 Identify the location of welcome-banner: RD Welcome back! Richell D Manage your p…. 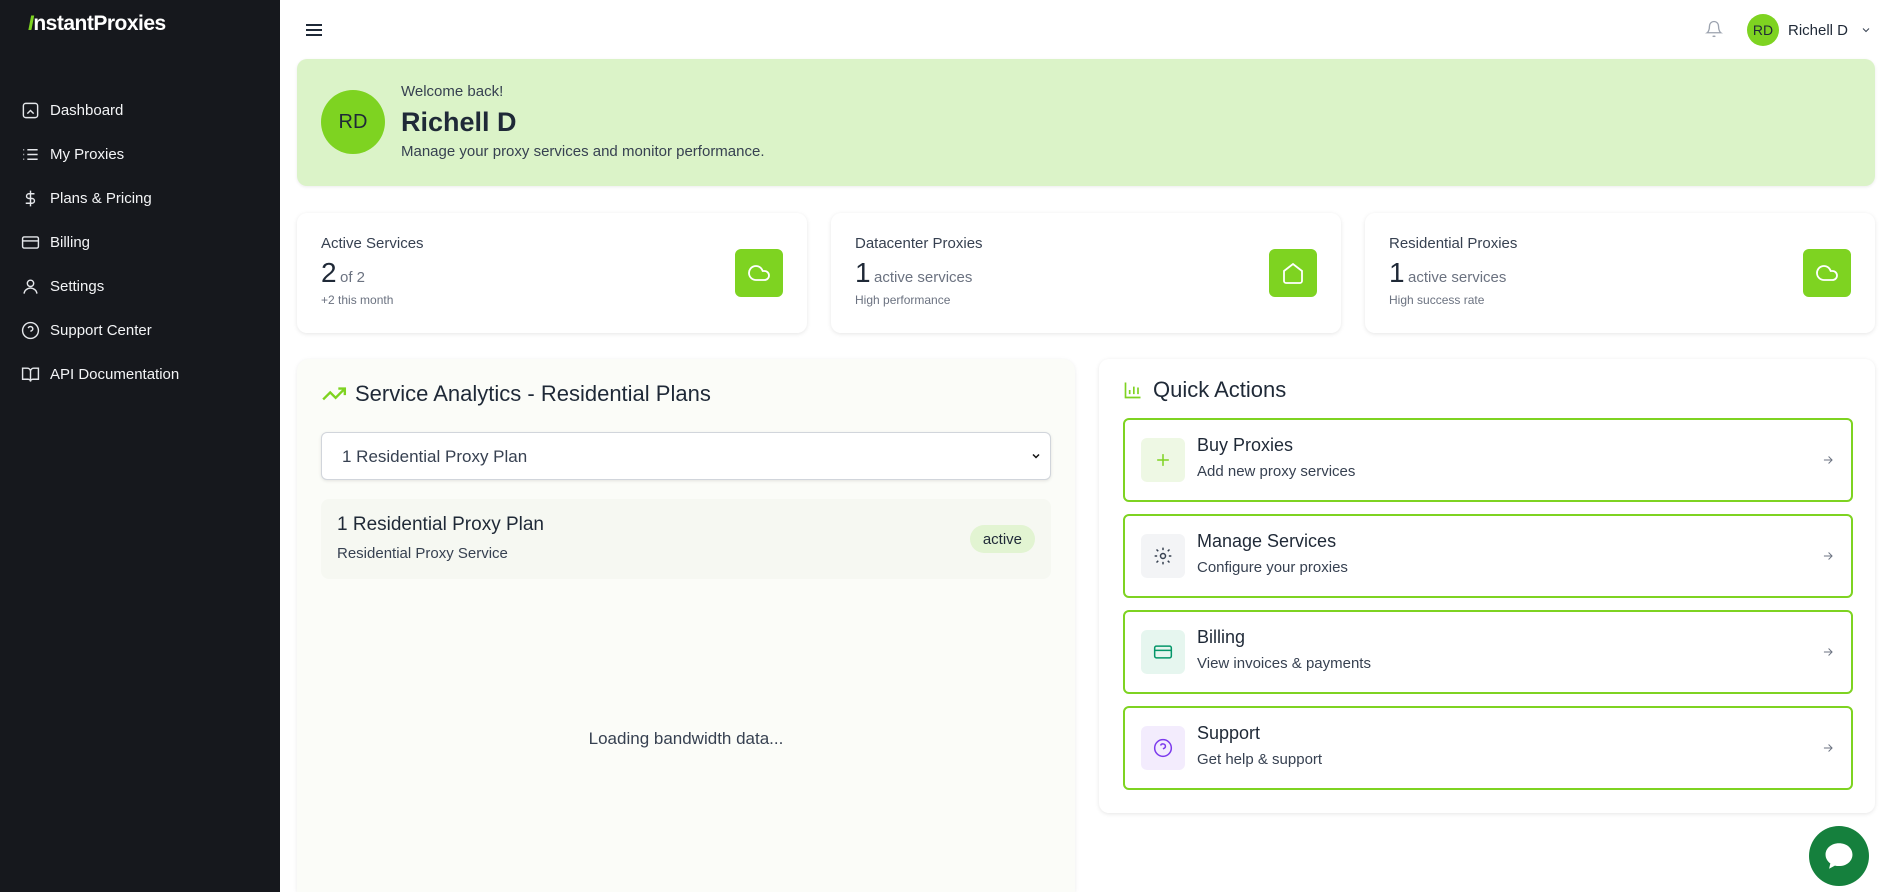
(1086, 122).